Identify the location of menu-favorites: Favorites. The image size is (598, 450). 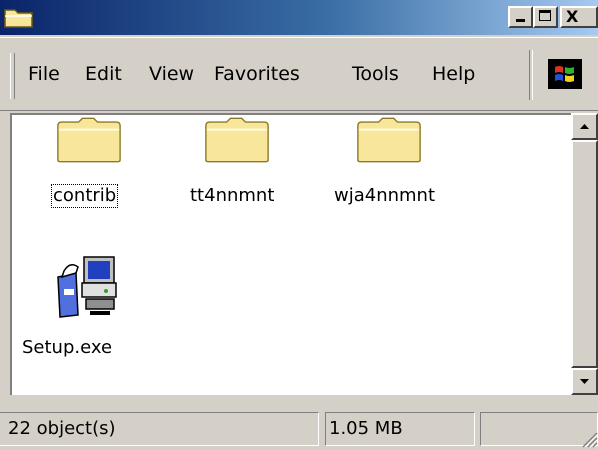
(257, 74).